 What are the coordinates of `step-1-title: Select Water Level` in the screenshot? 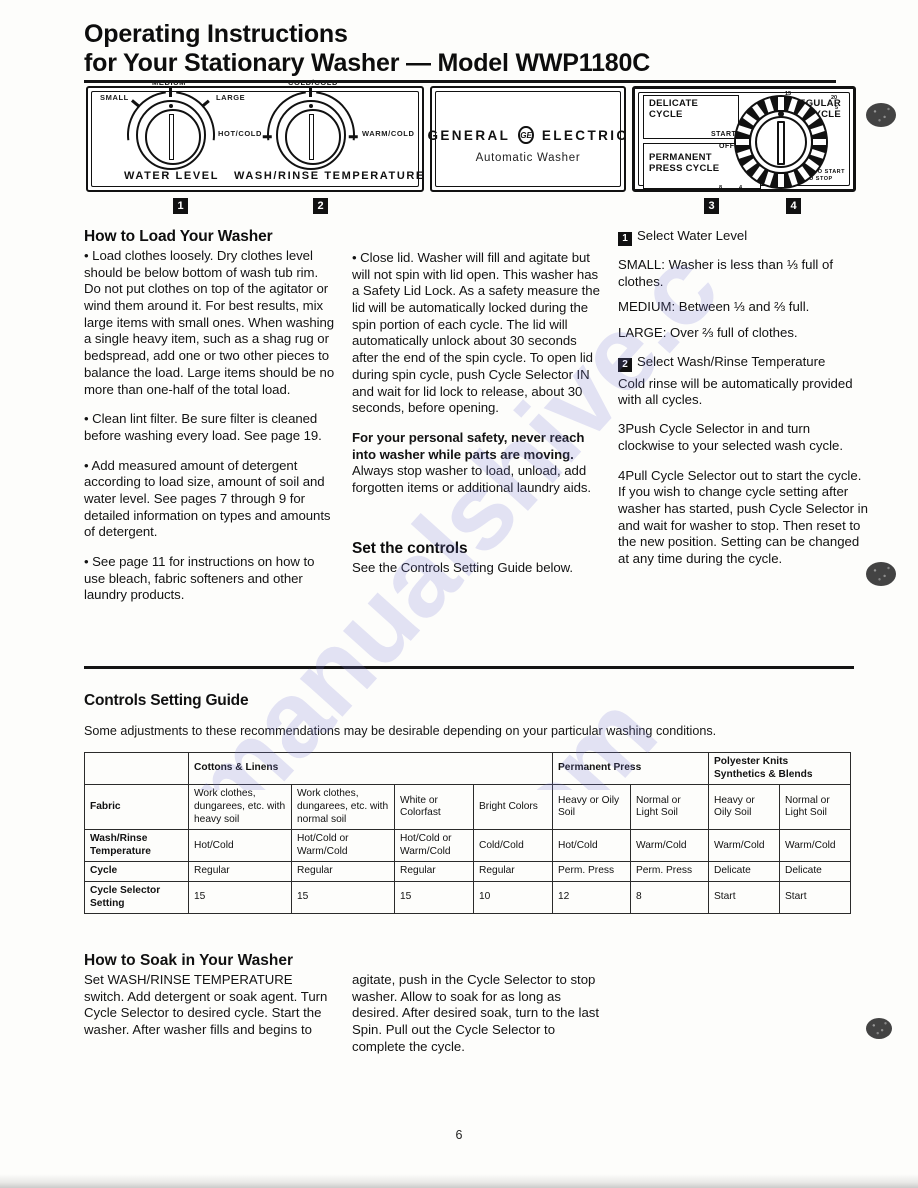 It's located at (692, 235).